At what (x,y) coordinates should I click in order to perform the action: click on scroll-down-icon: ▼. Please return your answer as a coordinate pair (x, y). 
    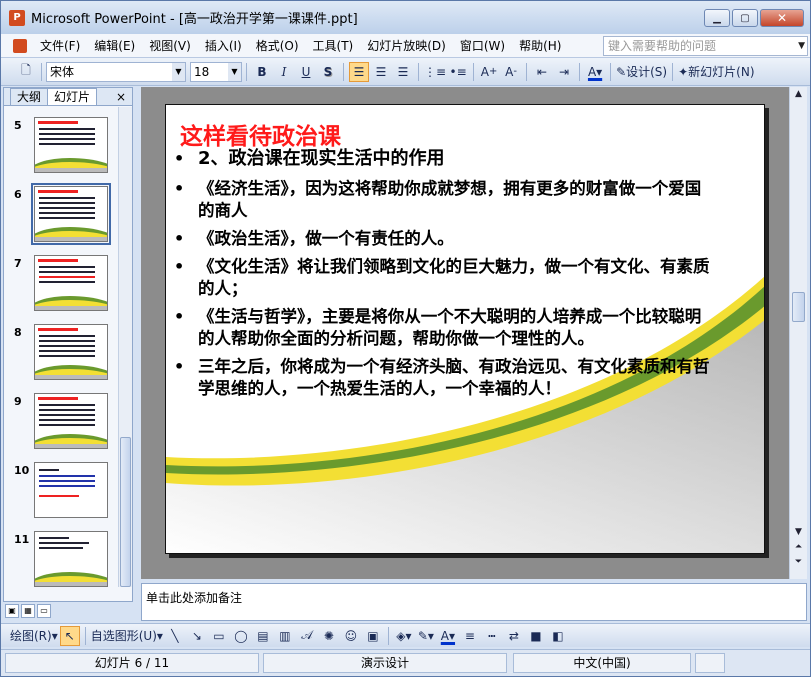
    Looking at the image, I should click on (798, 532).